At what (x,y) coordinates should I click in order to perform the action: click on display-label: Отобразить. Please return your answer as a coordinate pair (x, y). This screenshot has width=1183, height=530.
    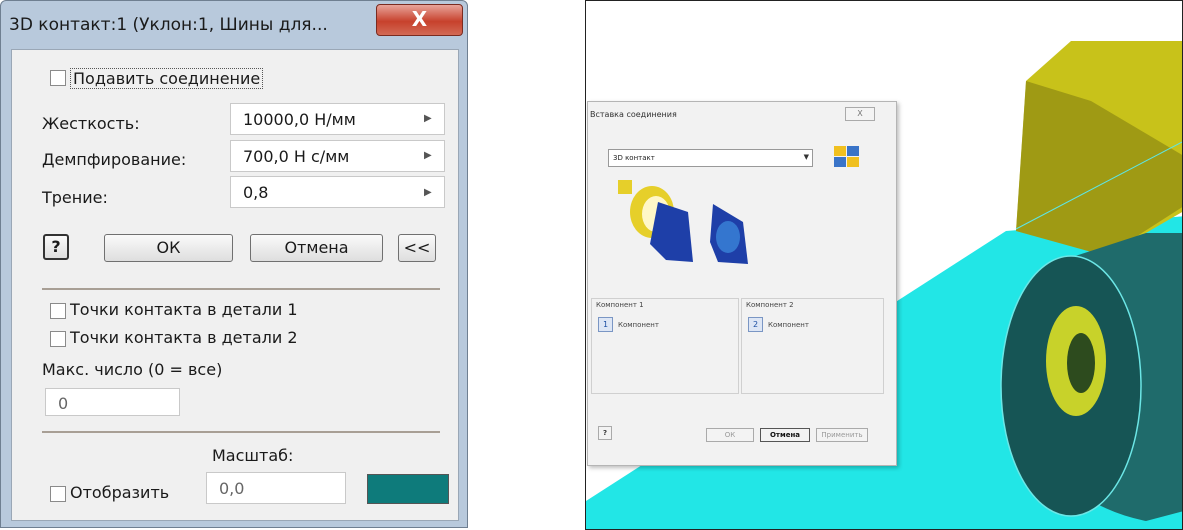
    Looking at the image, I should click on (120, 492).